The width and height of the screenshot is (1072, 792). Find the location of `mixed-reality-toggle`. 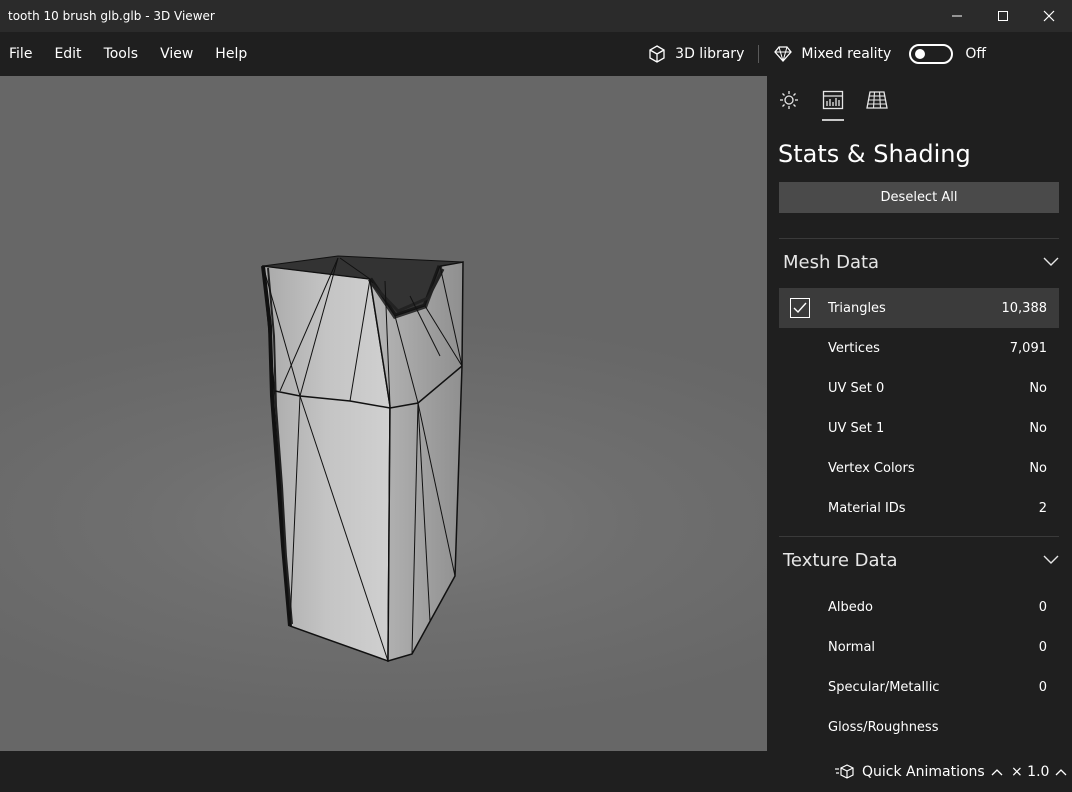

mixed-reality-toggle is located at coordinates (931, 54).